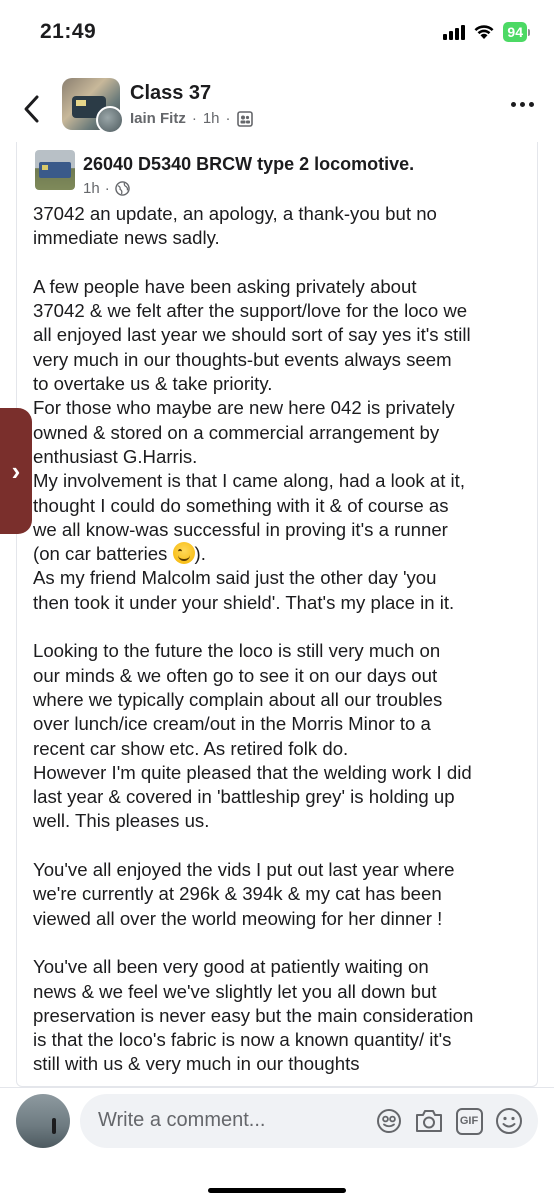 This screenshot has height=1200, width=554. I want to click on group-name: Class 37, so click(170, 93).